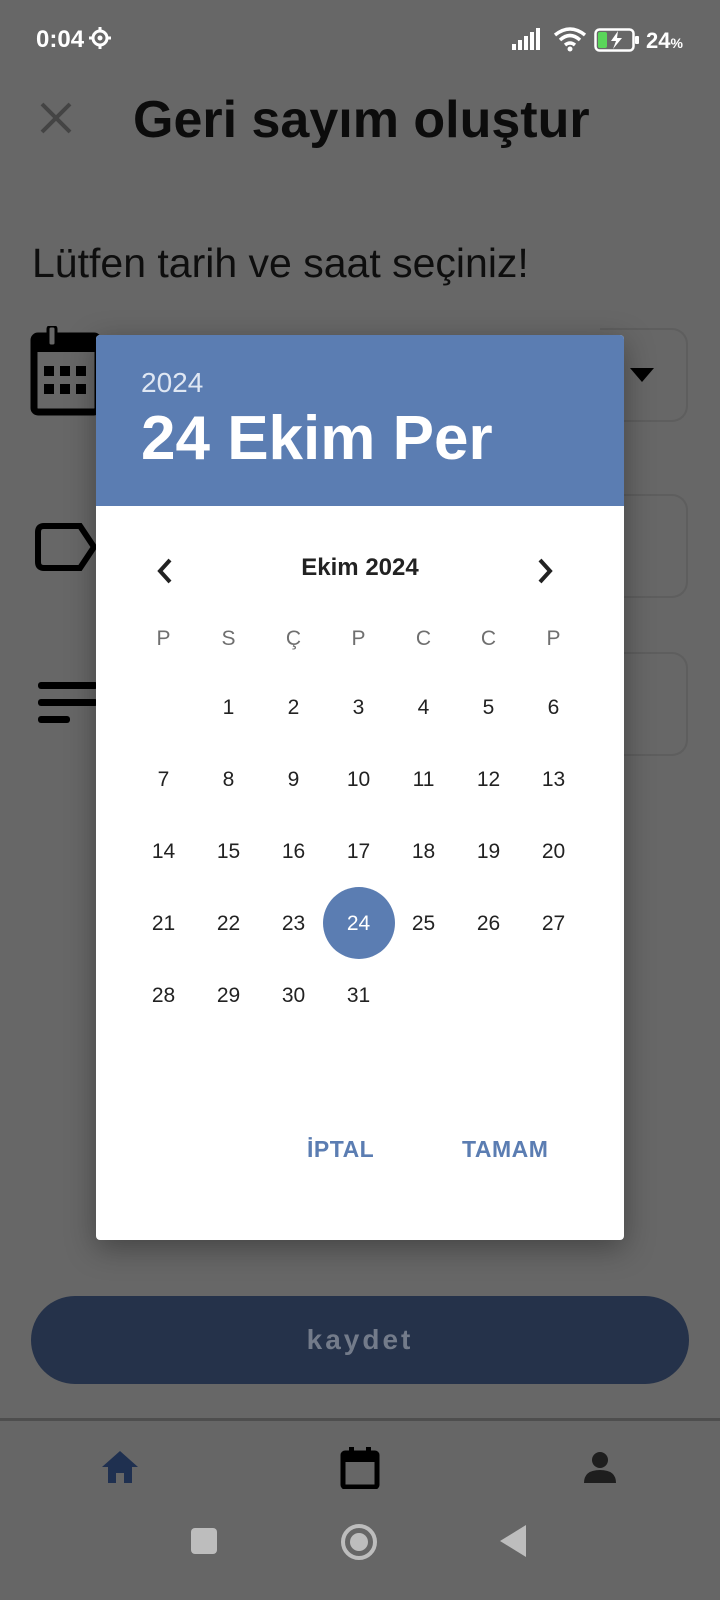 The width and height of the screenshot is (720, 1600). What do you see at coordinates (526, 39) in the screenshot?
I see `signal-icon` at bounding box center [526, 39].